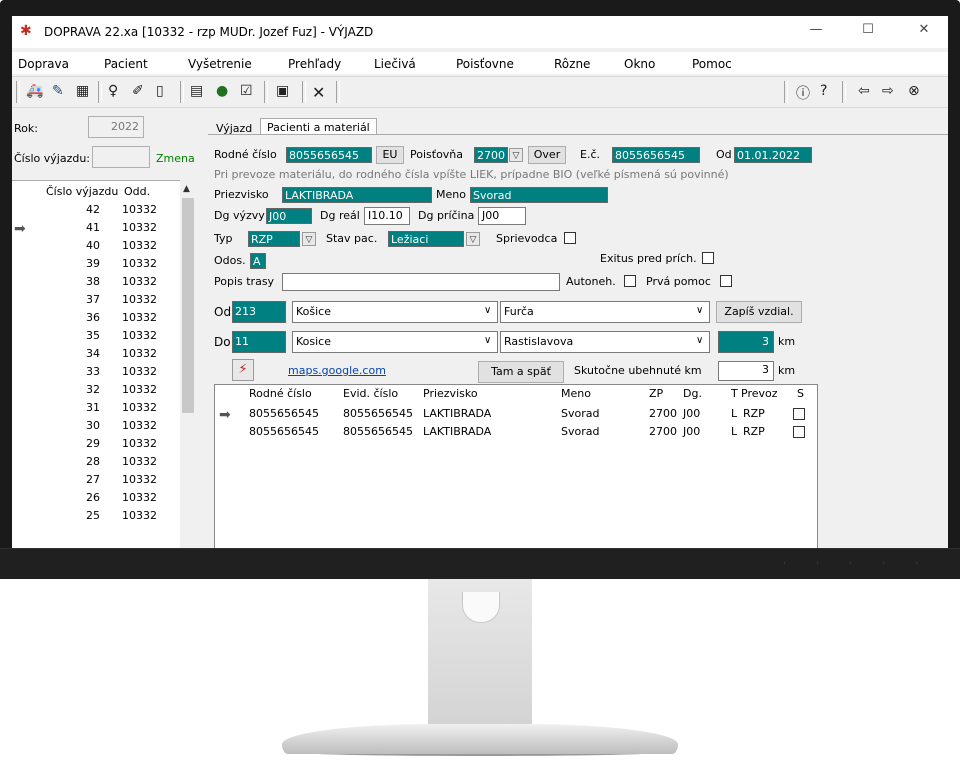 The width and height of the screenshot is (960, 768). I want to click on money-bag-icon: ●, so click(222, 91).